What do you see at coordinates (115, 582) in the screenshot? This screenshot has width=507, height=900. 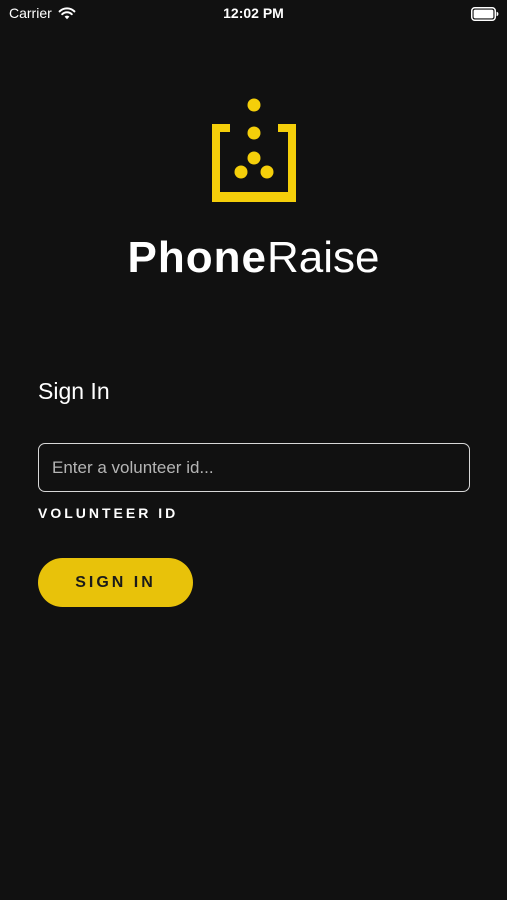 I see `sign-in-button: SIGN IN` at bounding box center [115, 582].